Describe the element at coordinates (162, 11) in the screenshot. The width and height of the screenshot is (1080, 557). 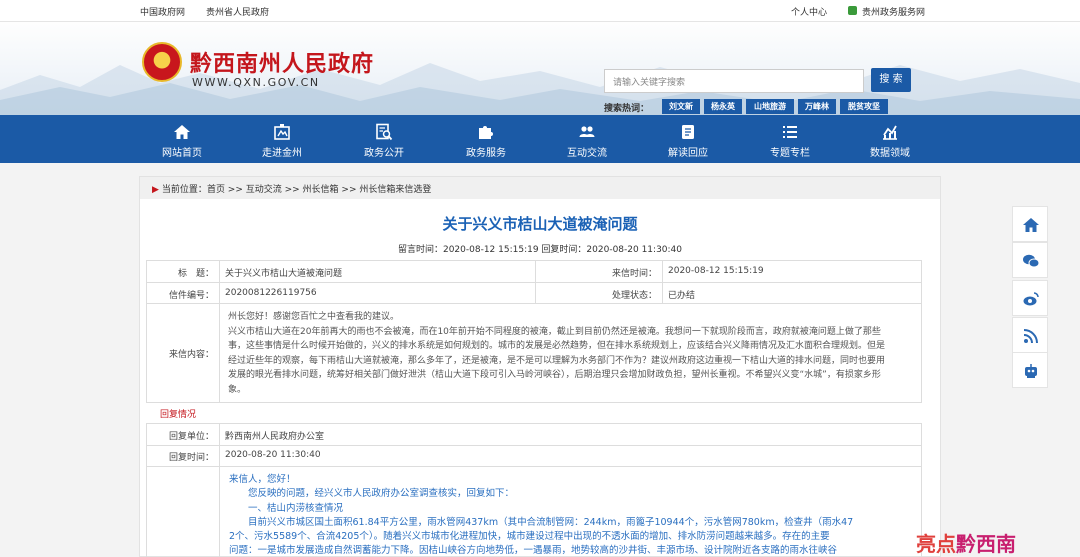
I see `link-gov-cn: 中国政府网` at that location.